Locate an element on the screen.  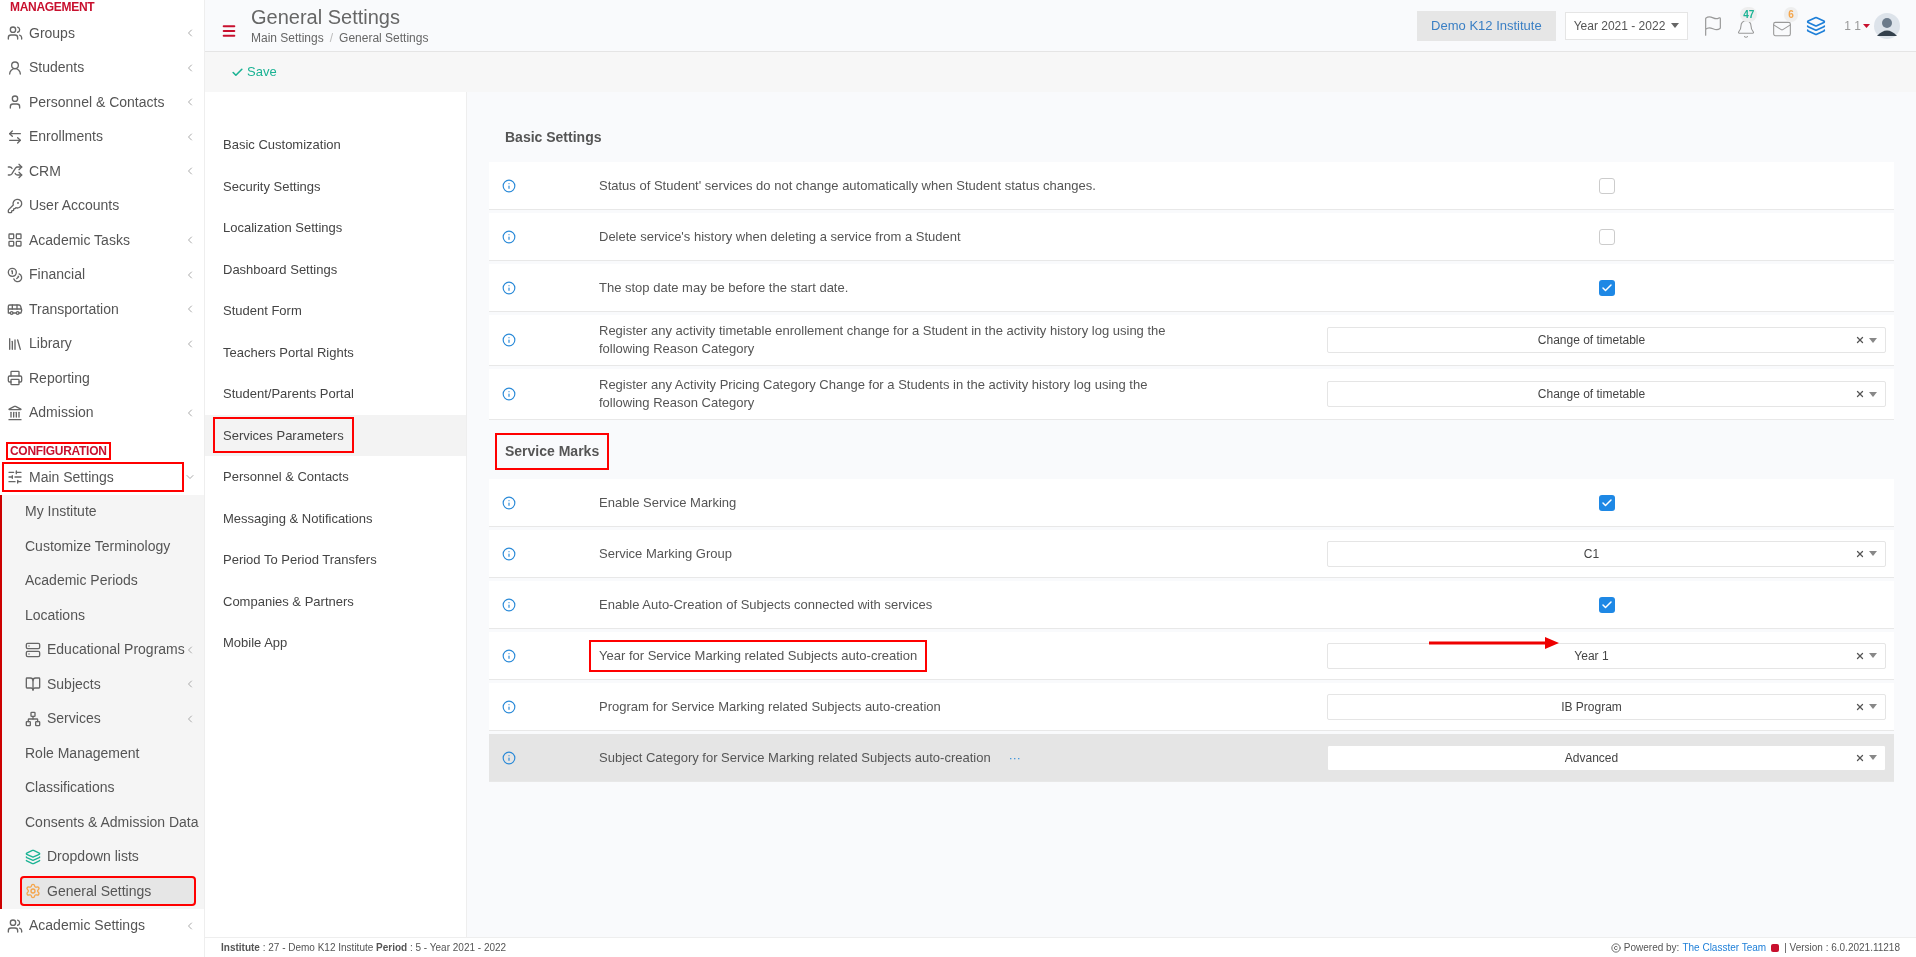
sidebar-item: User Accounts is located at coordinates (99, 205).